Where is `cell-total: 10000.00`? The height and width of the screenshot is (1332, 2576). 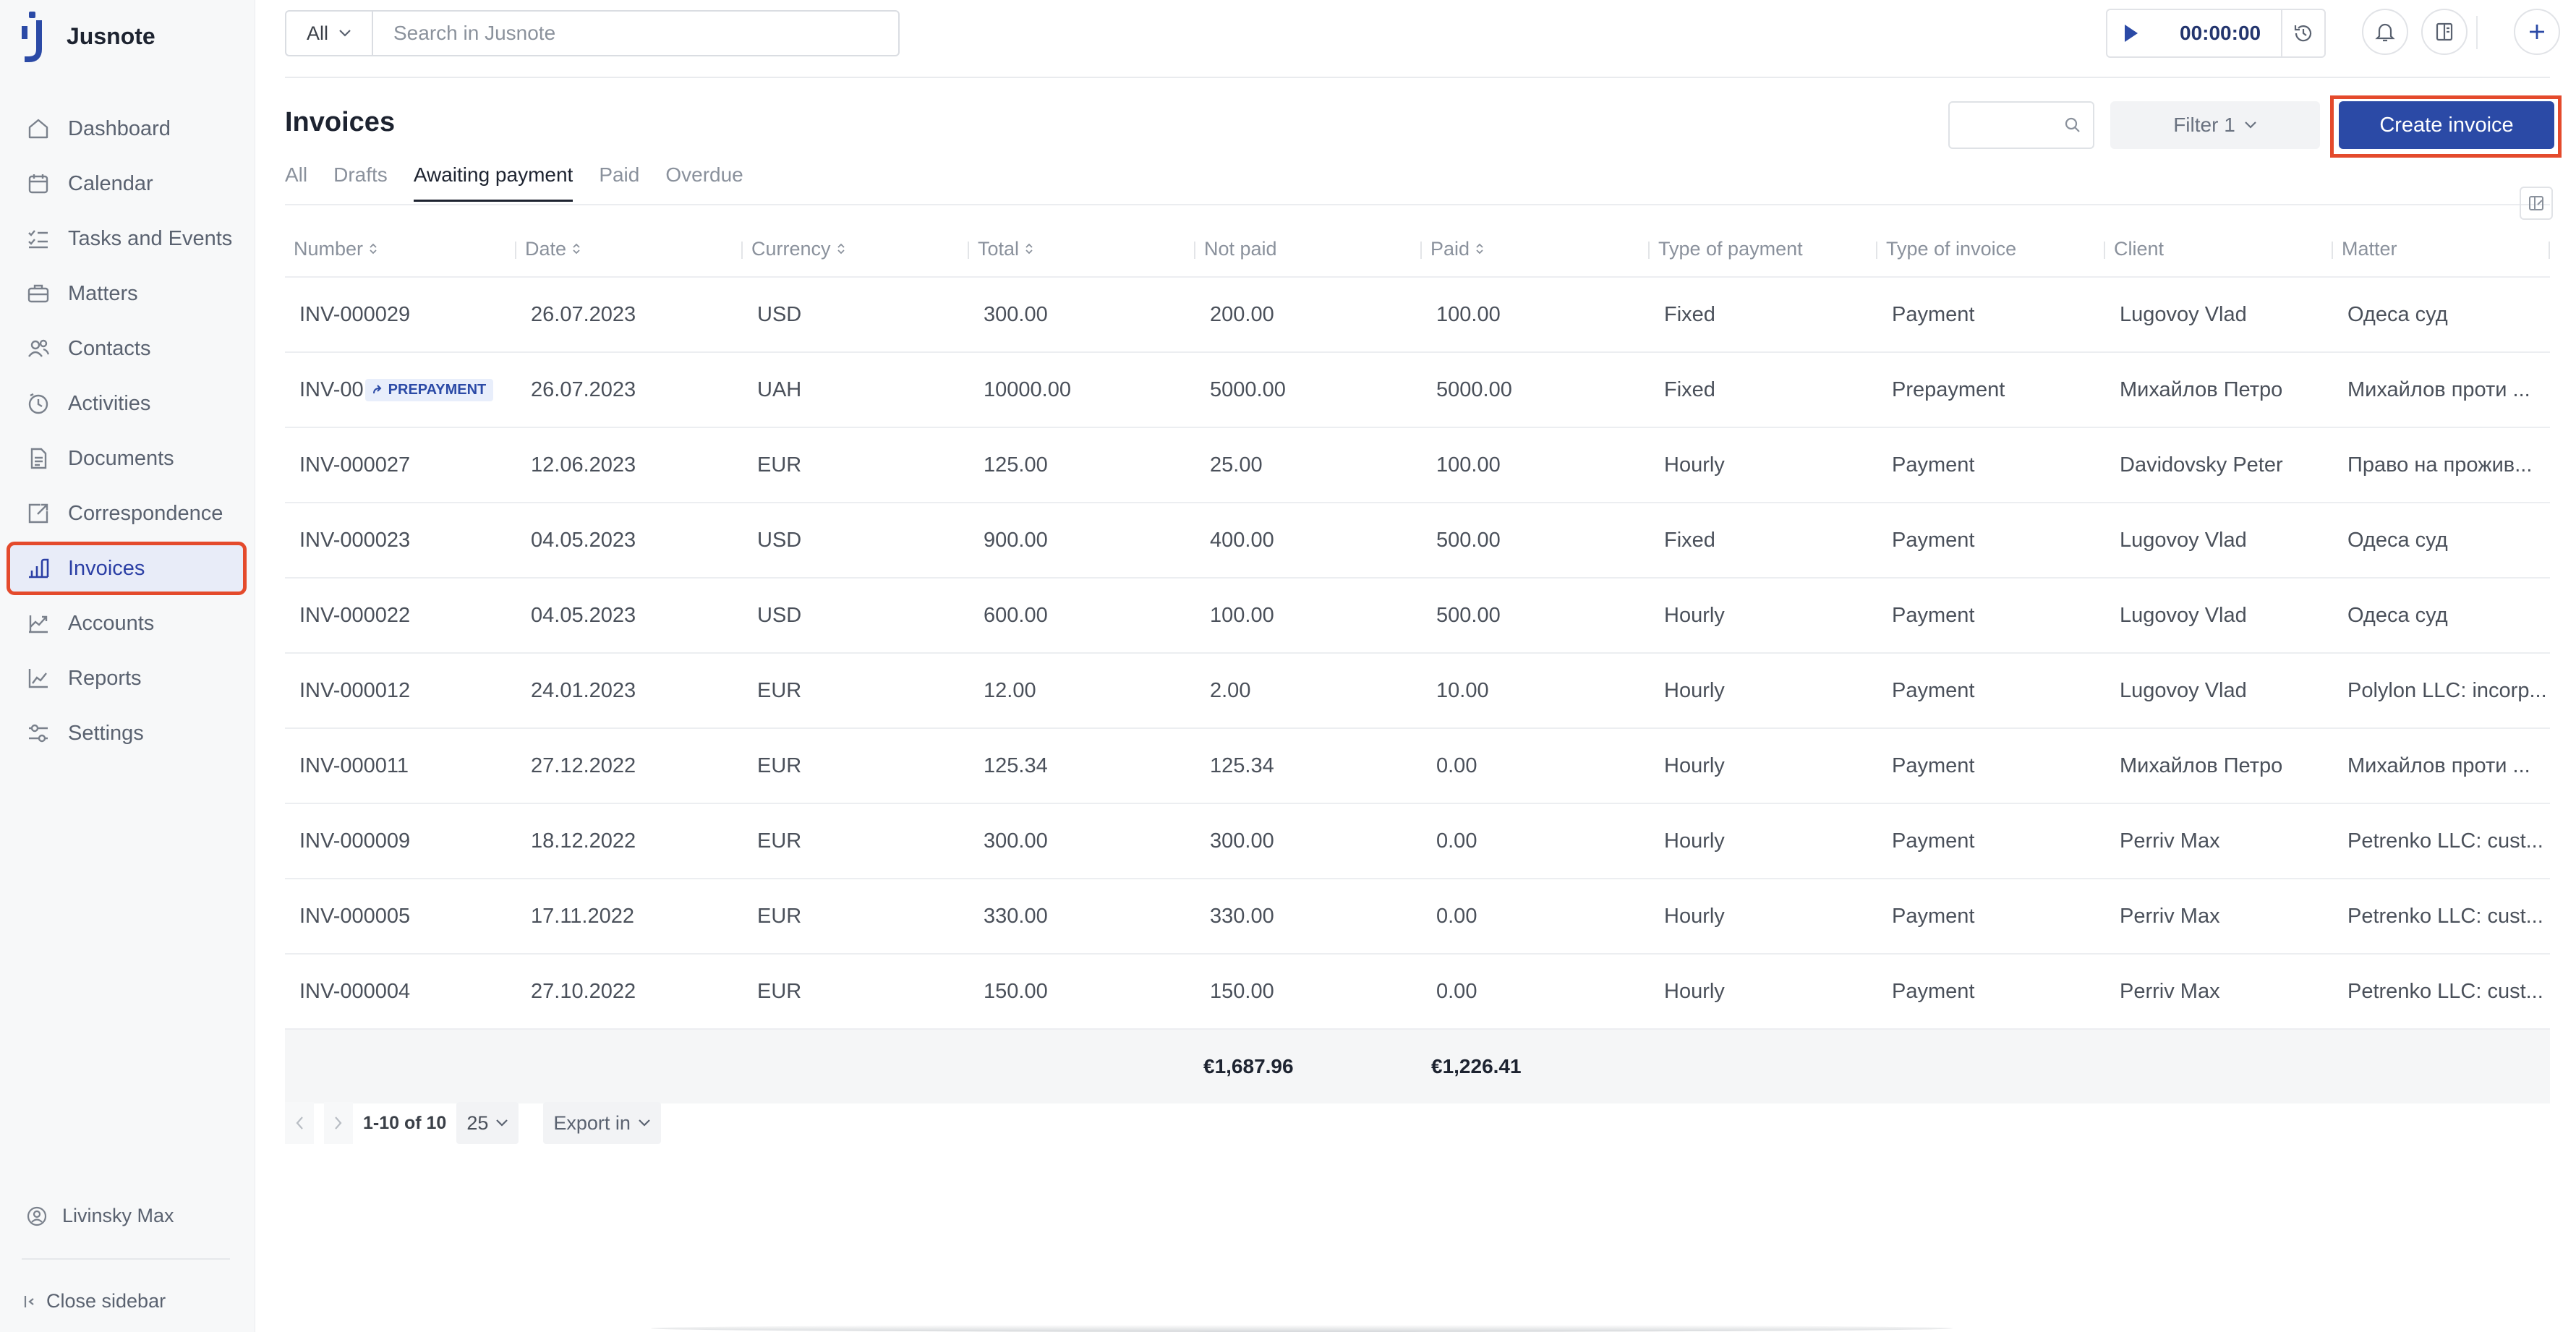 cell-total: 10000.00 is located at coordinates (1027, 389).